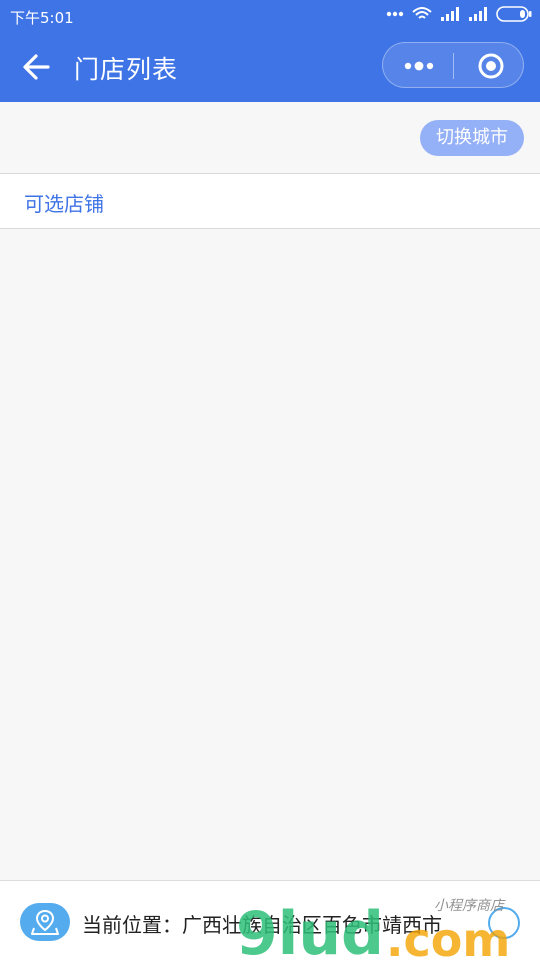 This screenshot has width=540, height=961. What do you see at coordinates (126, 69) in the screenshot?
I see `page-title: 门店列表` at bounding box center [126, 69].